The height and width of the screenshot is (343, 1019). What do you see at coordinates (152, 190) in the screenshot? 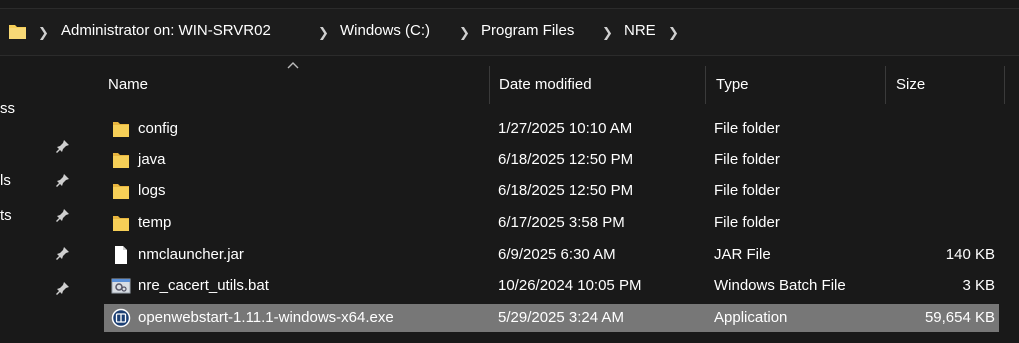
I see `file-name: logs` at bounding box center [152, 190].